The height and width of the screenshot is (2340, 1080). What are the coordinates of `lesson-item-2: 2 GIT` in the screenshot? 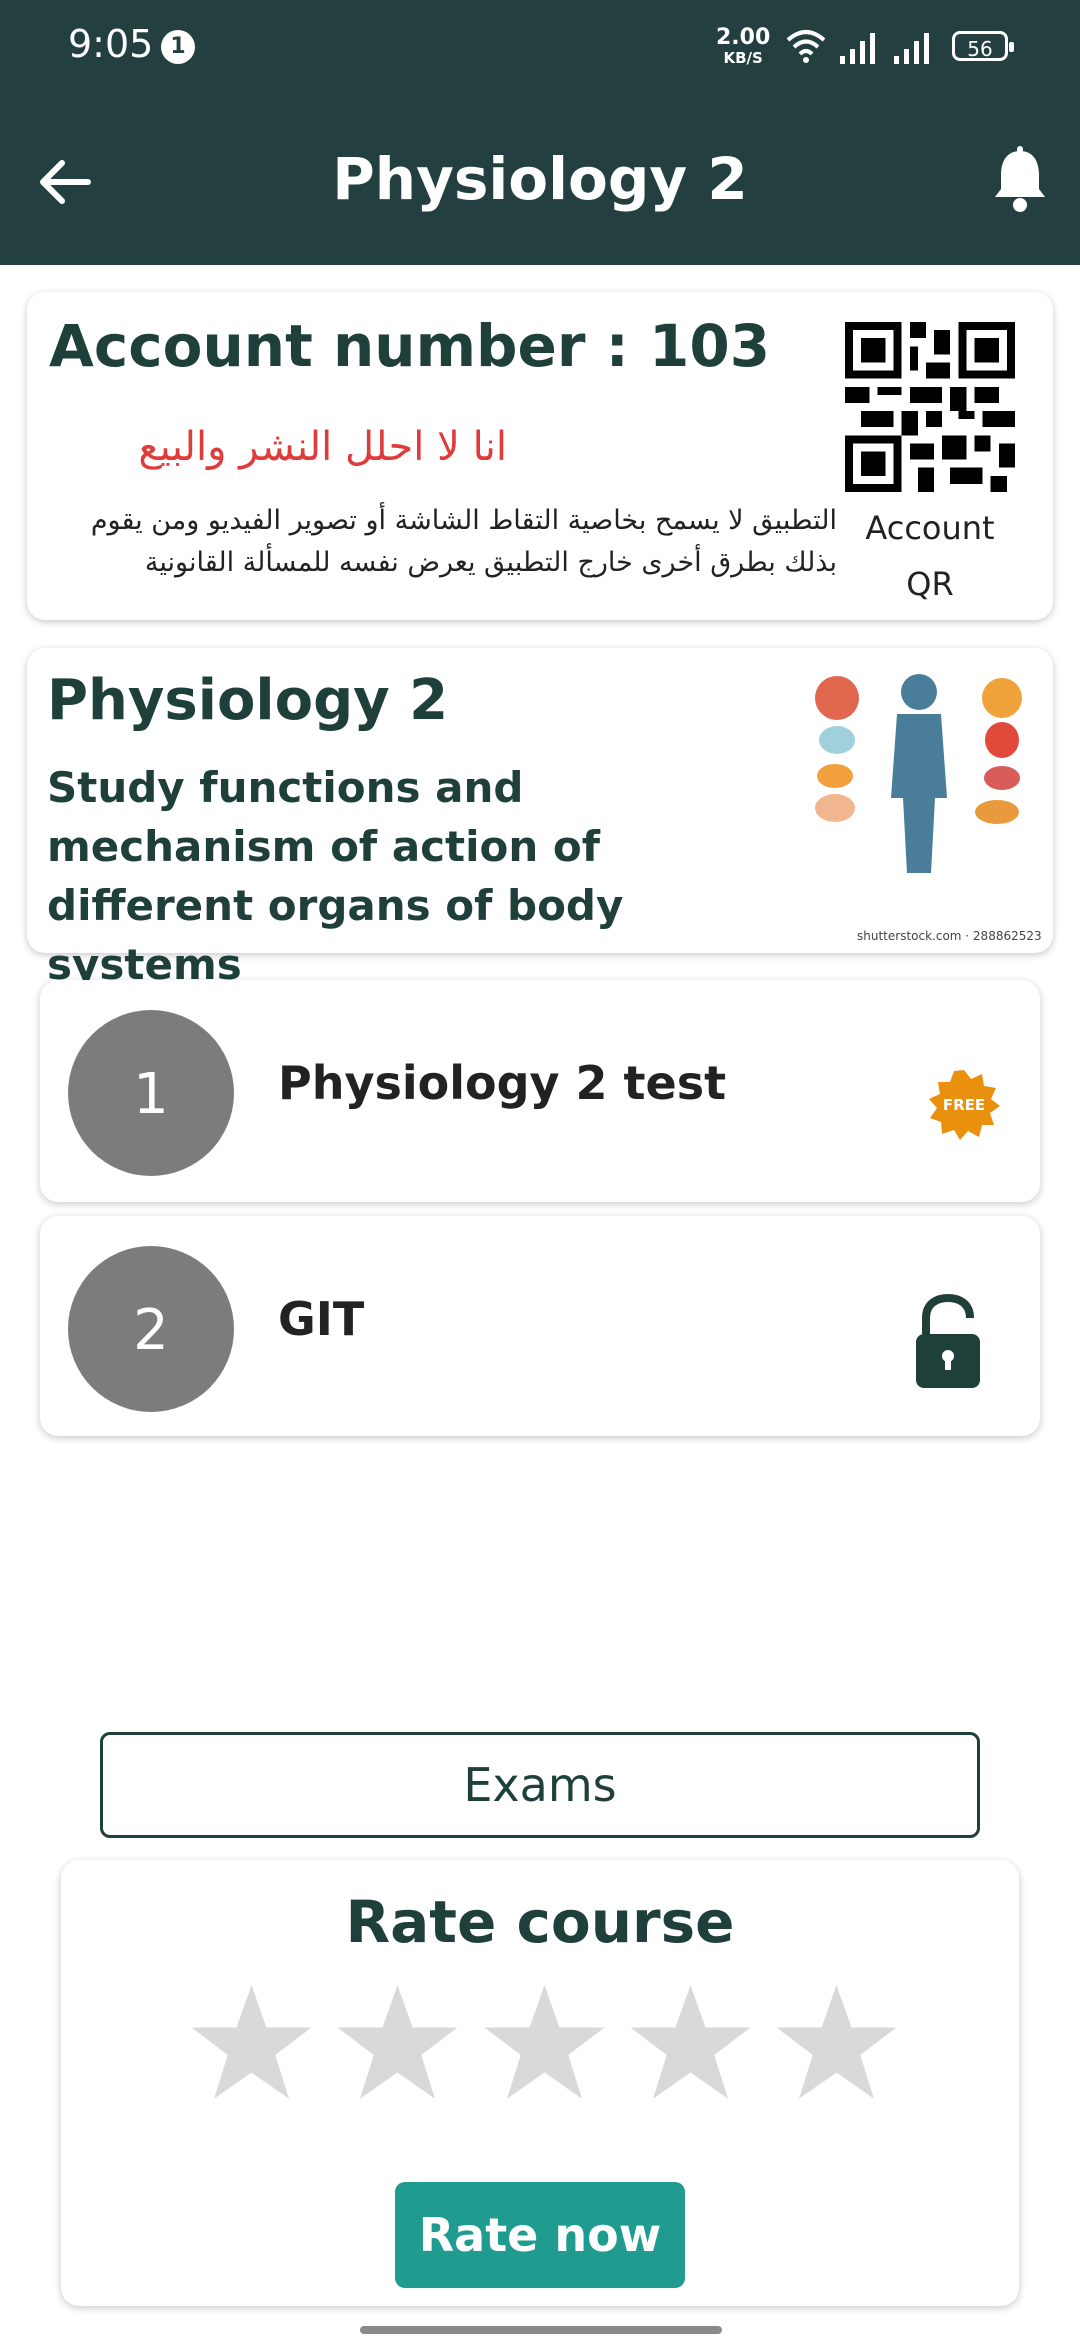 It's located at (540, 1326).